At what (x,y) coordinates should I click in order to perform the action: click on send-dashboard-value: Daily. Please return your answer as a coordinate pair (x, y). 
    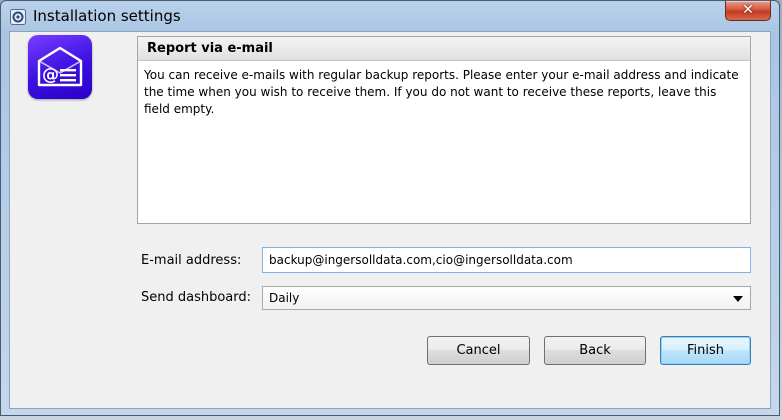
    Looking at the image, I should click on (284, 298).